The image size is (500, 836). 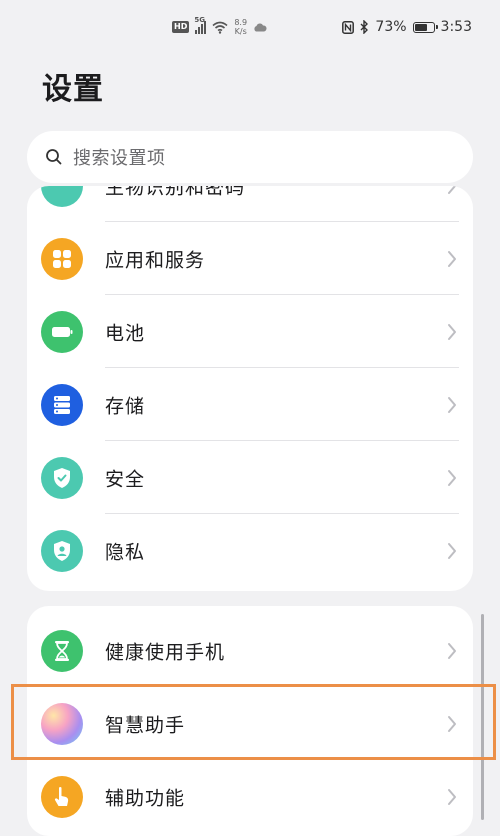 What do you see at coordinates (145, 725) in the screenshot?
I see `settings-item-label: 智慧助手` at bounding box center [145, 725].